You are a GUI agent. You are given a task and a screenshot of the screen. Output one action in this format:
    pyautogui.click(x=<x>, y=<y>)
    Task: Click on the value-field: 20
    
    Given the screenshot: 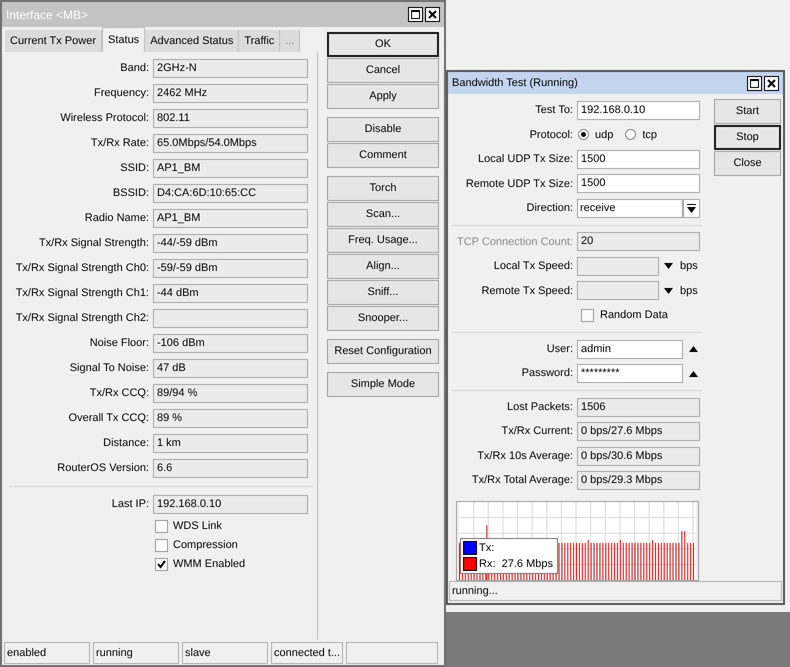 What is the action you would take?
    pyautogui.click(x=638, y=242)
    